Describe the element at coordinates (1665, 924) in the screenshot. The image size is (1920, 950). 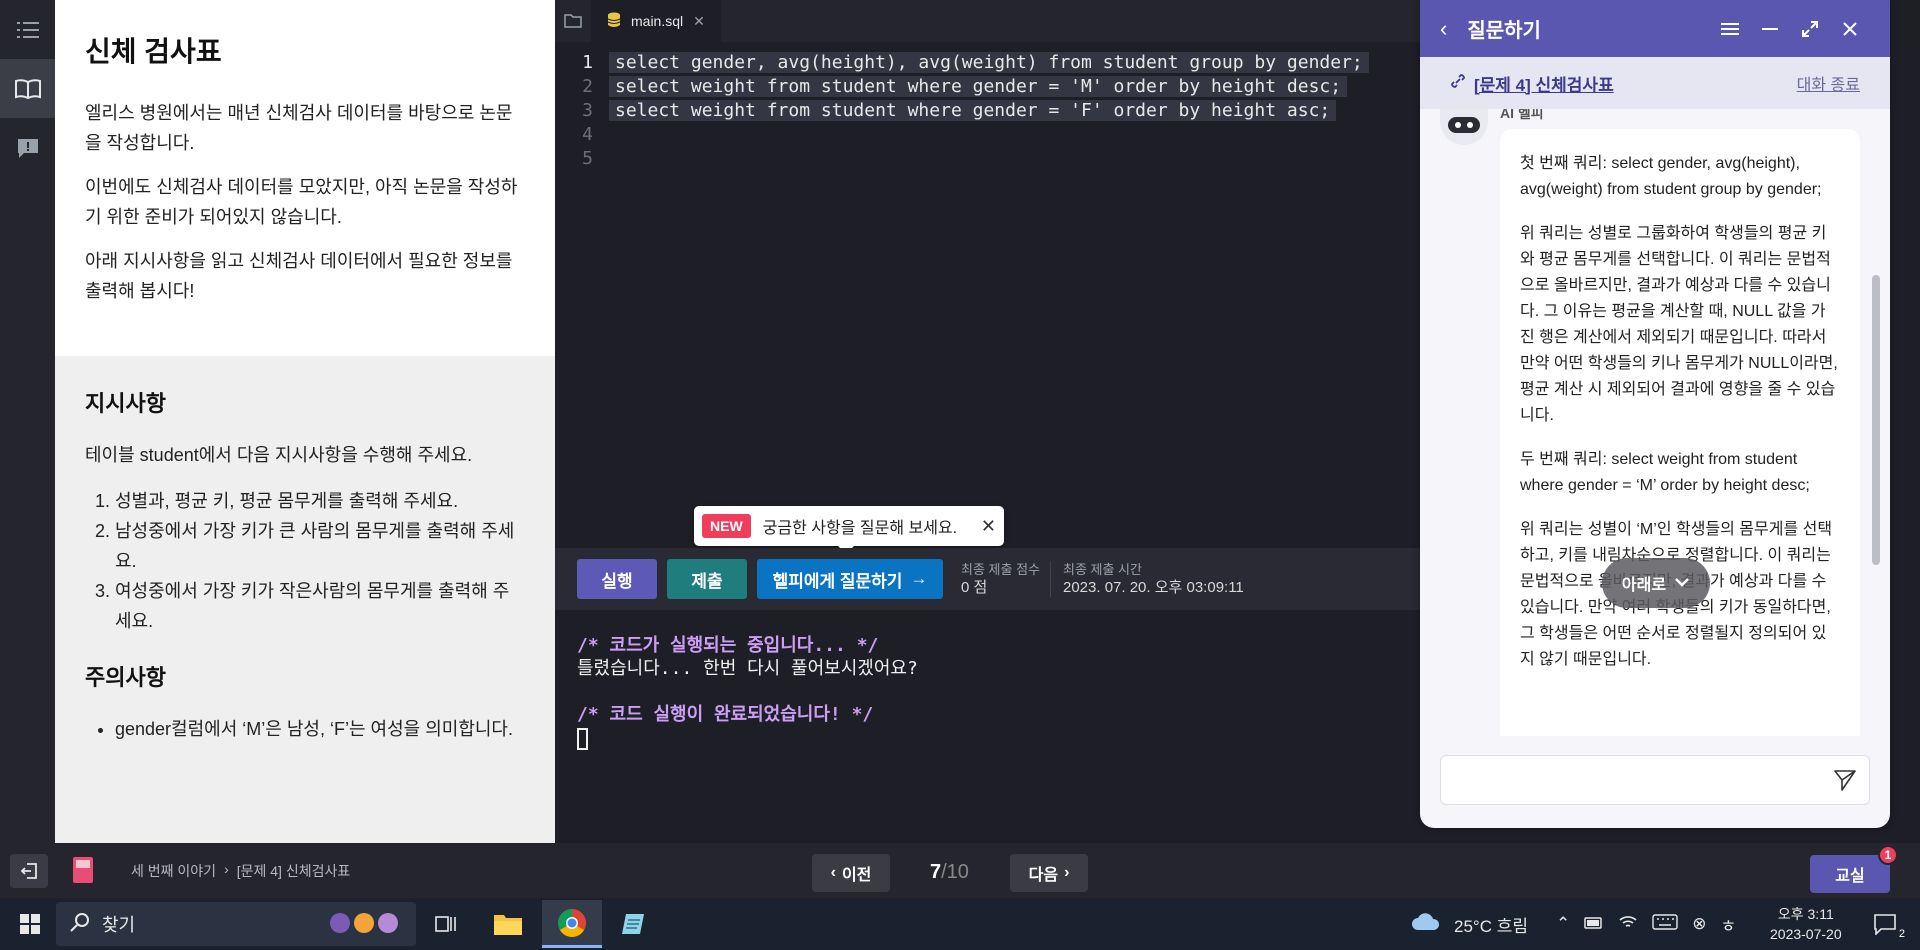
I see `keyboard-icon` at that location.